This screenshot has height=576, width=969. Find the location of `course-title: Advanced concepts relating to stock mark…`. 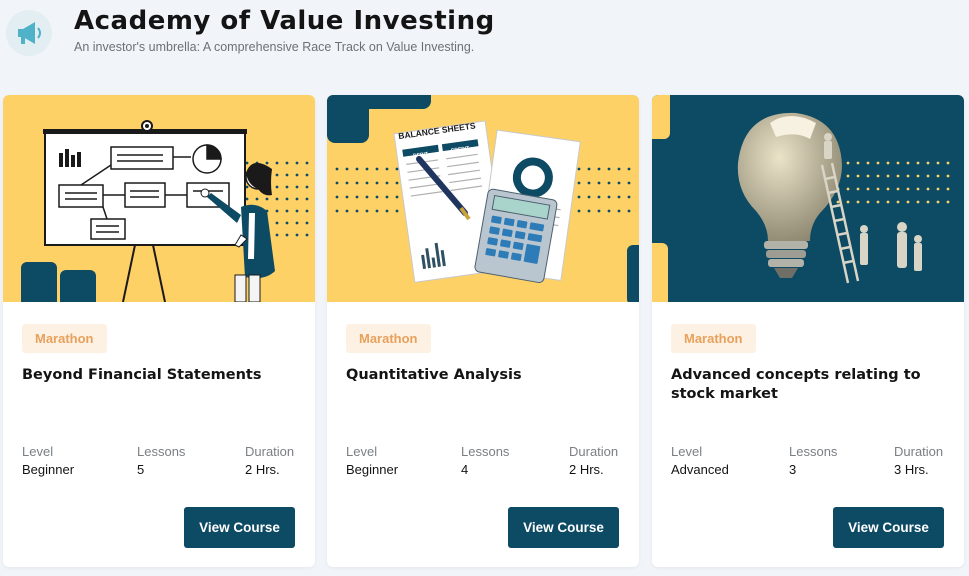

course-title: Advanced concepts relating to stock mark… is located at coordinates (796, 384).